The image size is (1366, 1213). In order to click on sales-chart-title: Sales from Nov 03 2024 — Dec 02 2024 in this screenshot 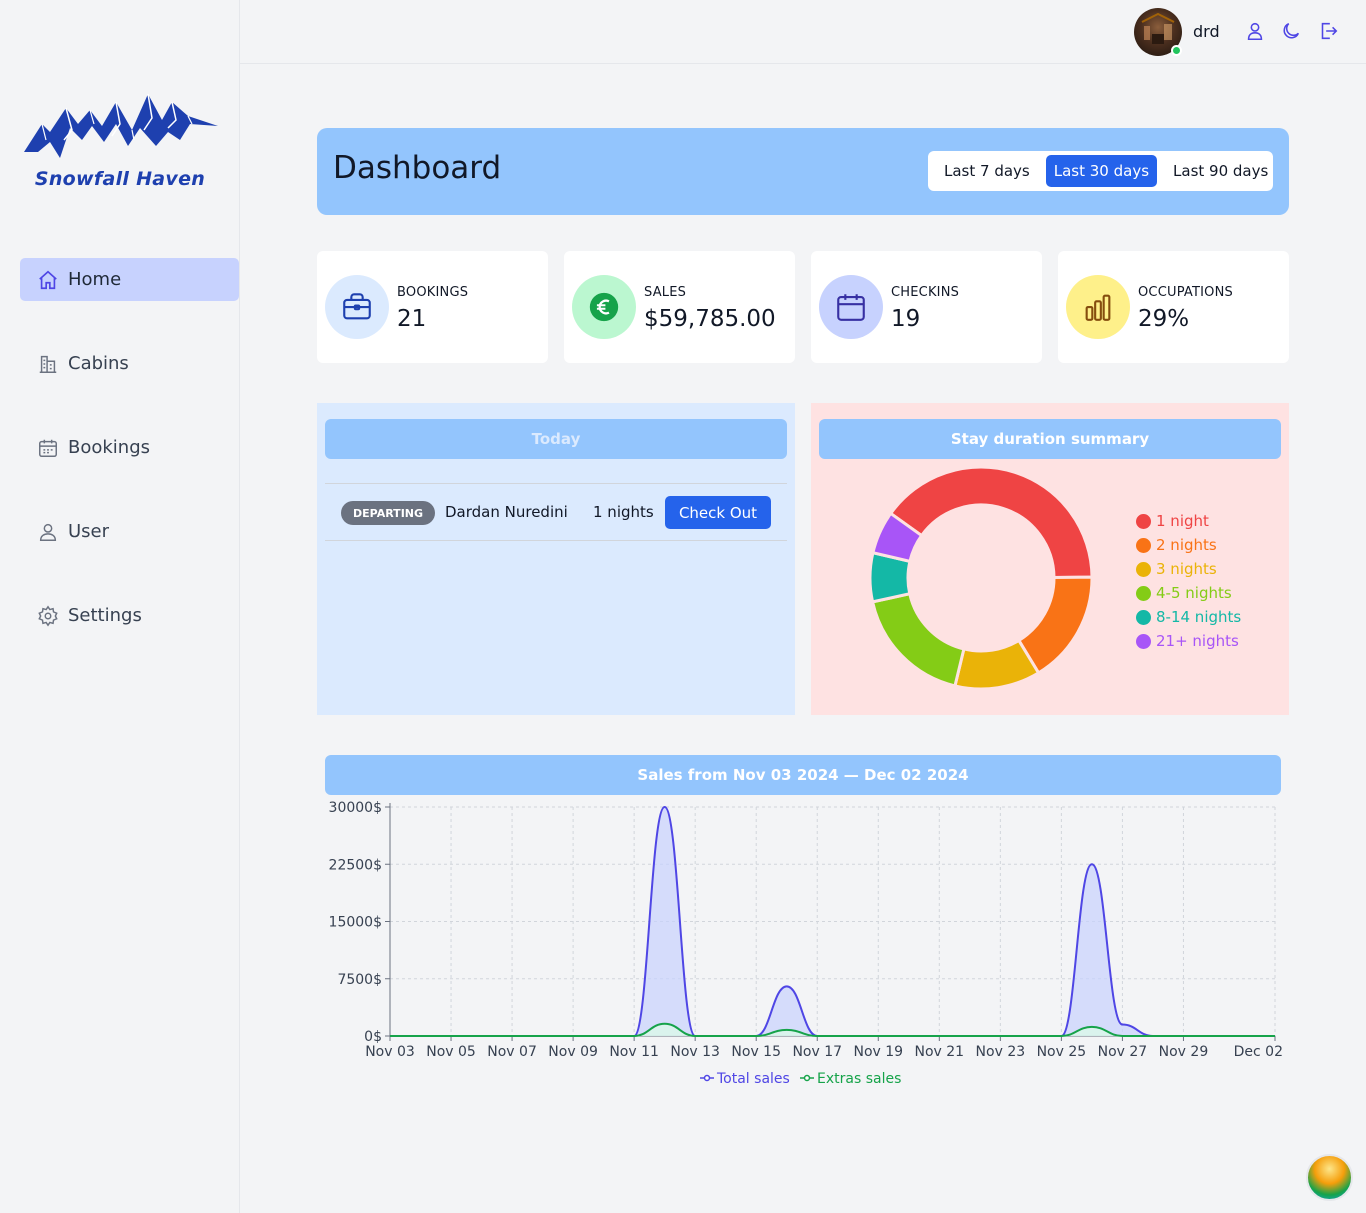, I will do `click(803, 775)`.